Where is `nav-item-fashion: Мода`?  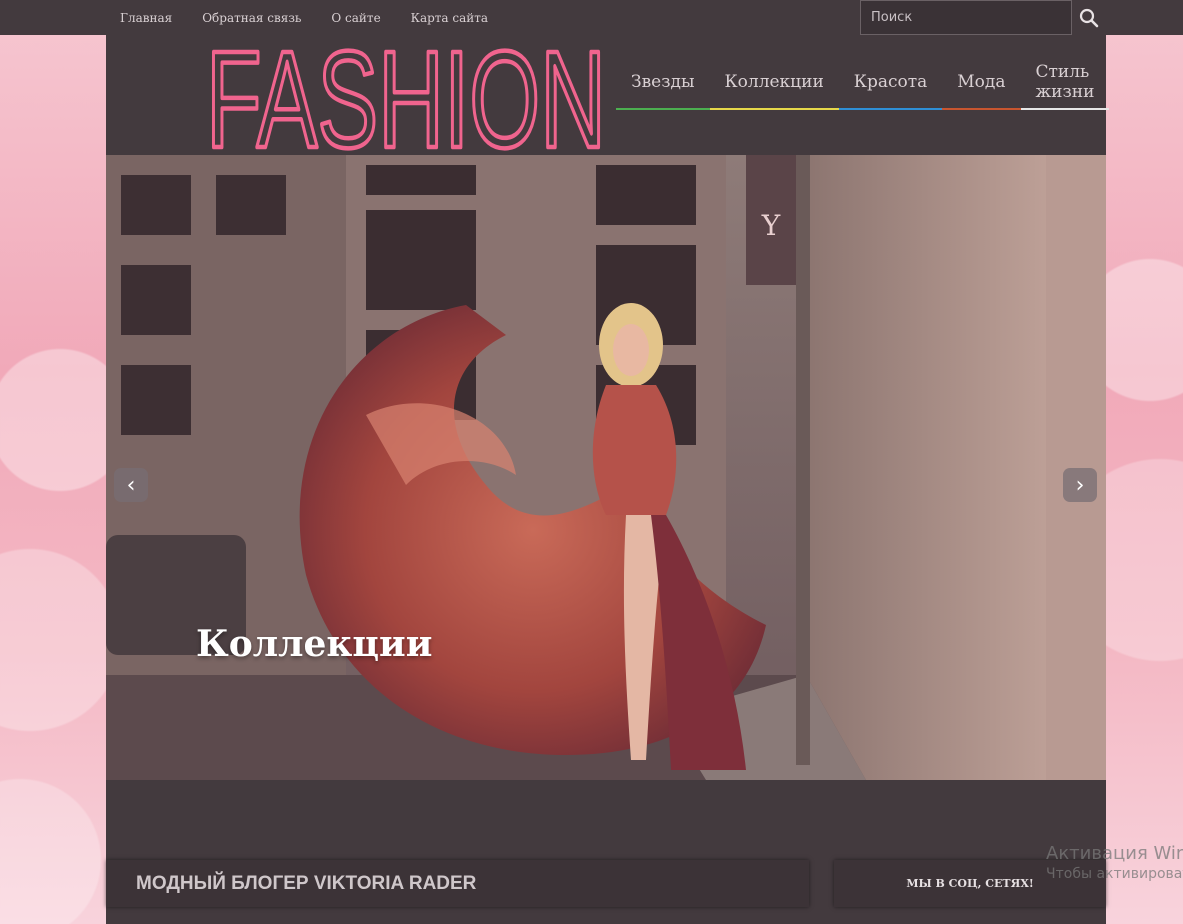
nav-item-fashion: Мода is located at coordinates (981, 82).